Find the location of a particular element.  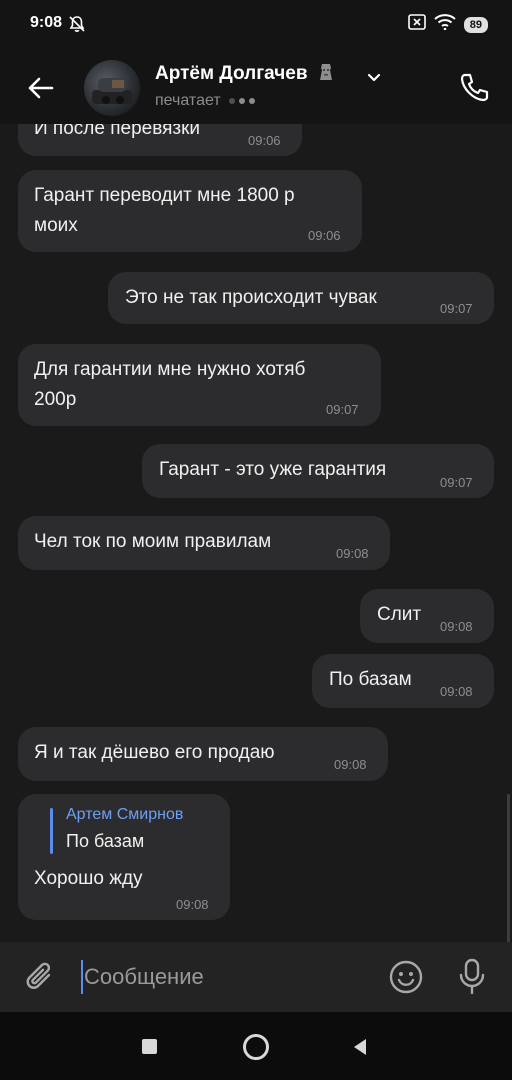

back-button is located at coordinates (42, 88).